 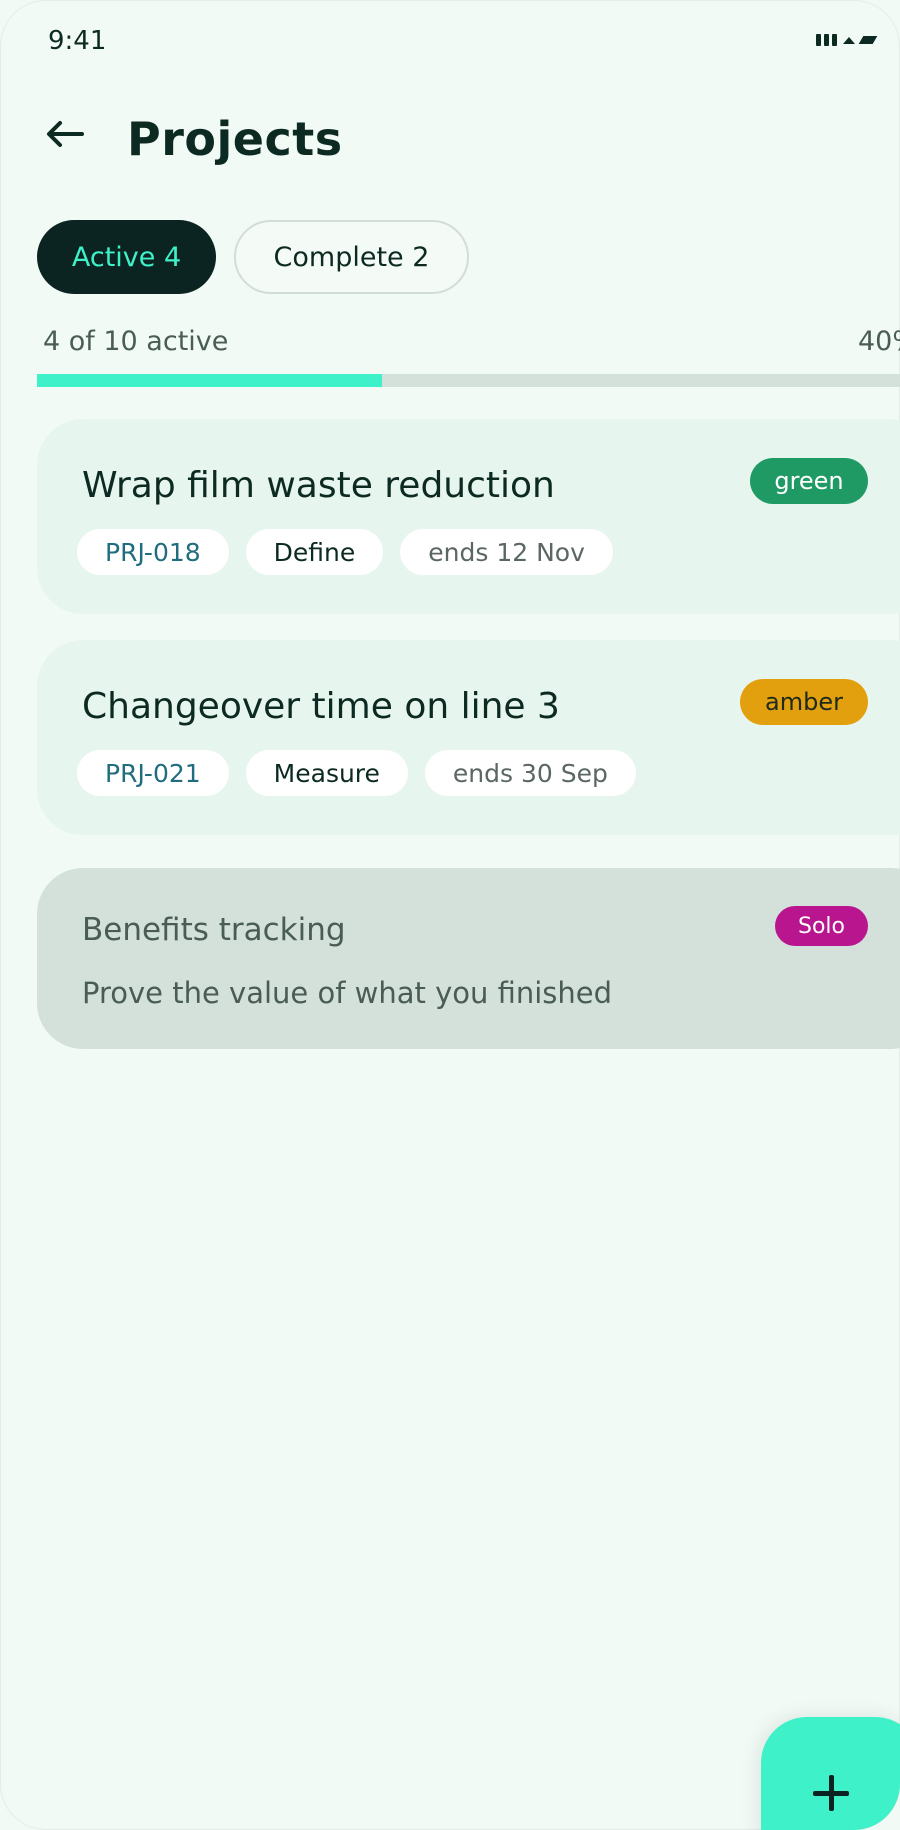 I want to click on project-title: Changeover time on line 3, so click(x=321, y=706).